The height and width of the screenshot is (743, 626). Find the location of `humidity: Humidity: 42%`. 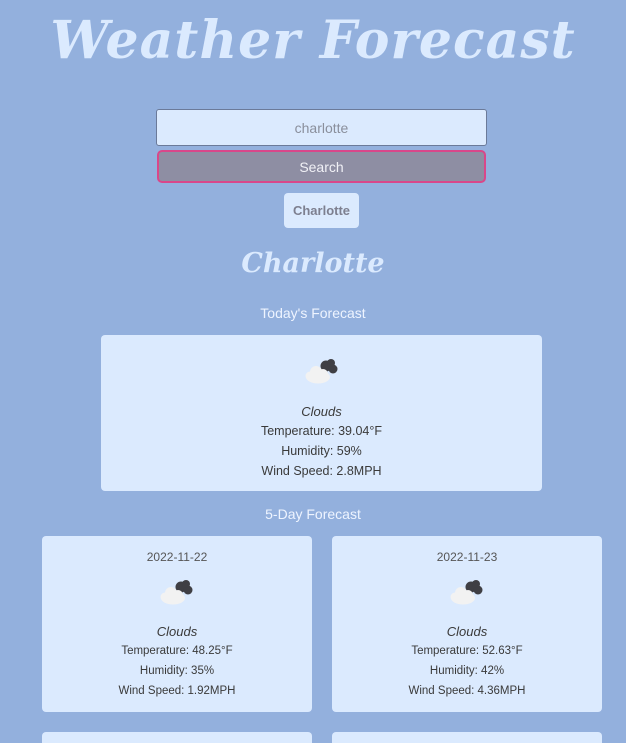

humidity: Humidity: 42% is located at coordinates (467, 671).